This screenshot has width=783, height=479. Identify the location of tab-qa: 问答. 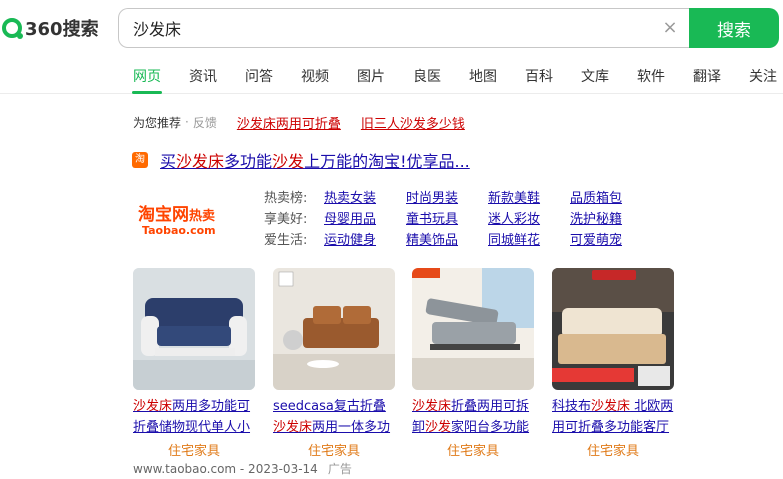
(259, 76).